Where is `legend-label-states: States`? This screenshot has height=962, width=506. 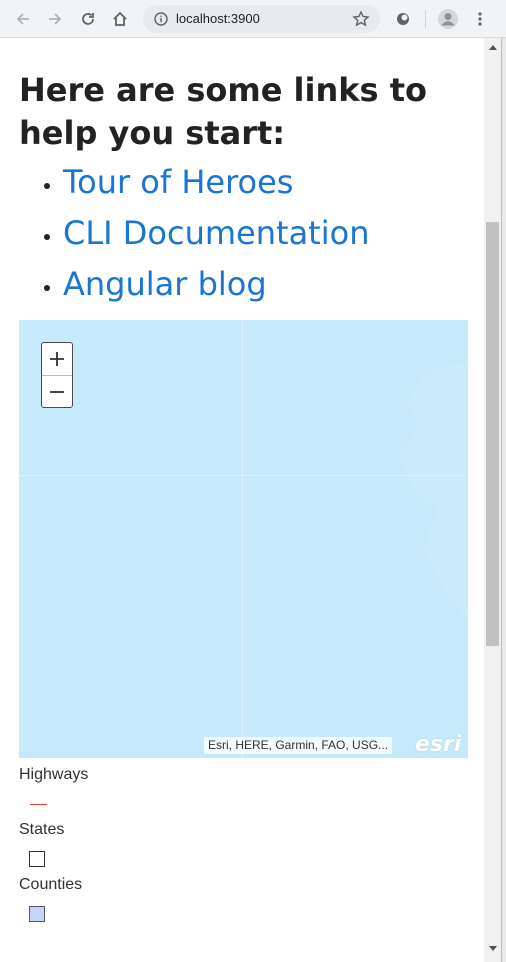 legend-label-states: States is located at coordinates (42, 829).